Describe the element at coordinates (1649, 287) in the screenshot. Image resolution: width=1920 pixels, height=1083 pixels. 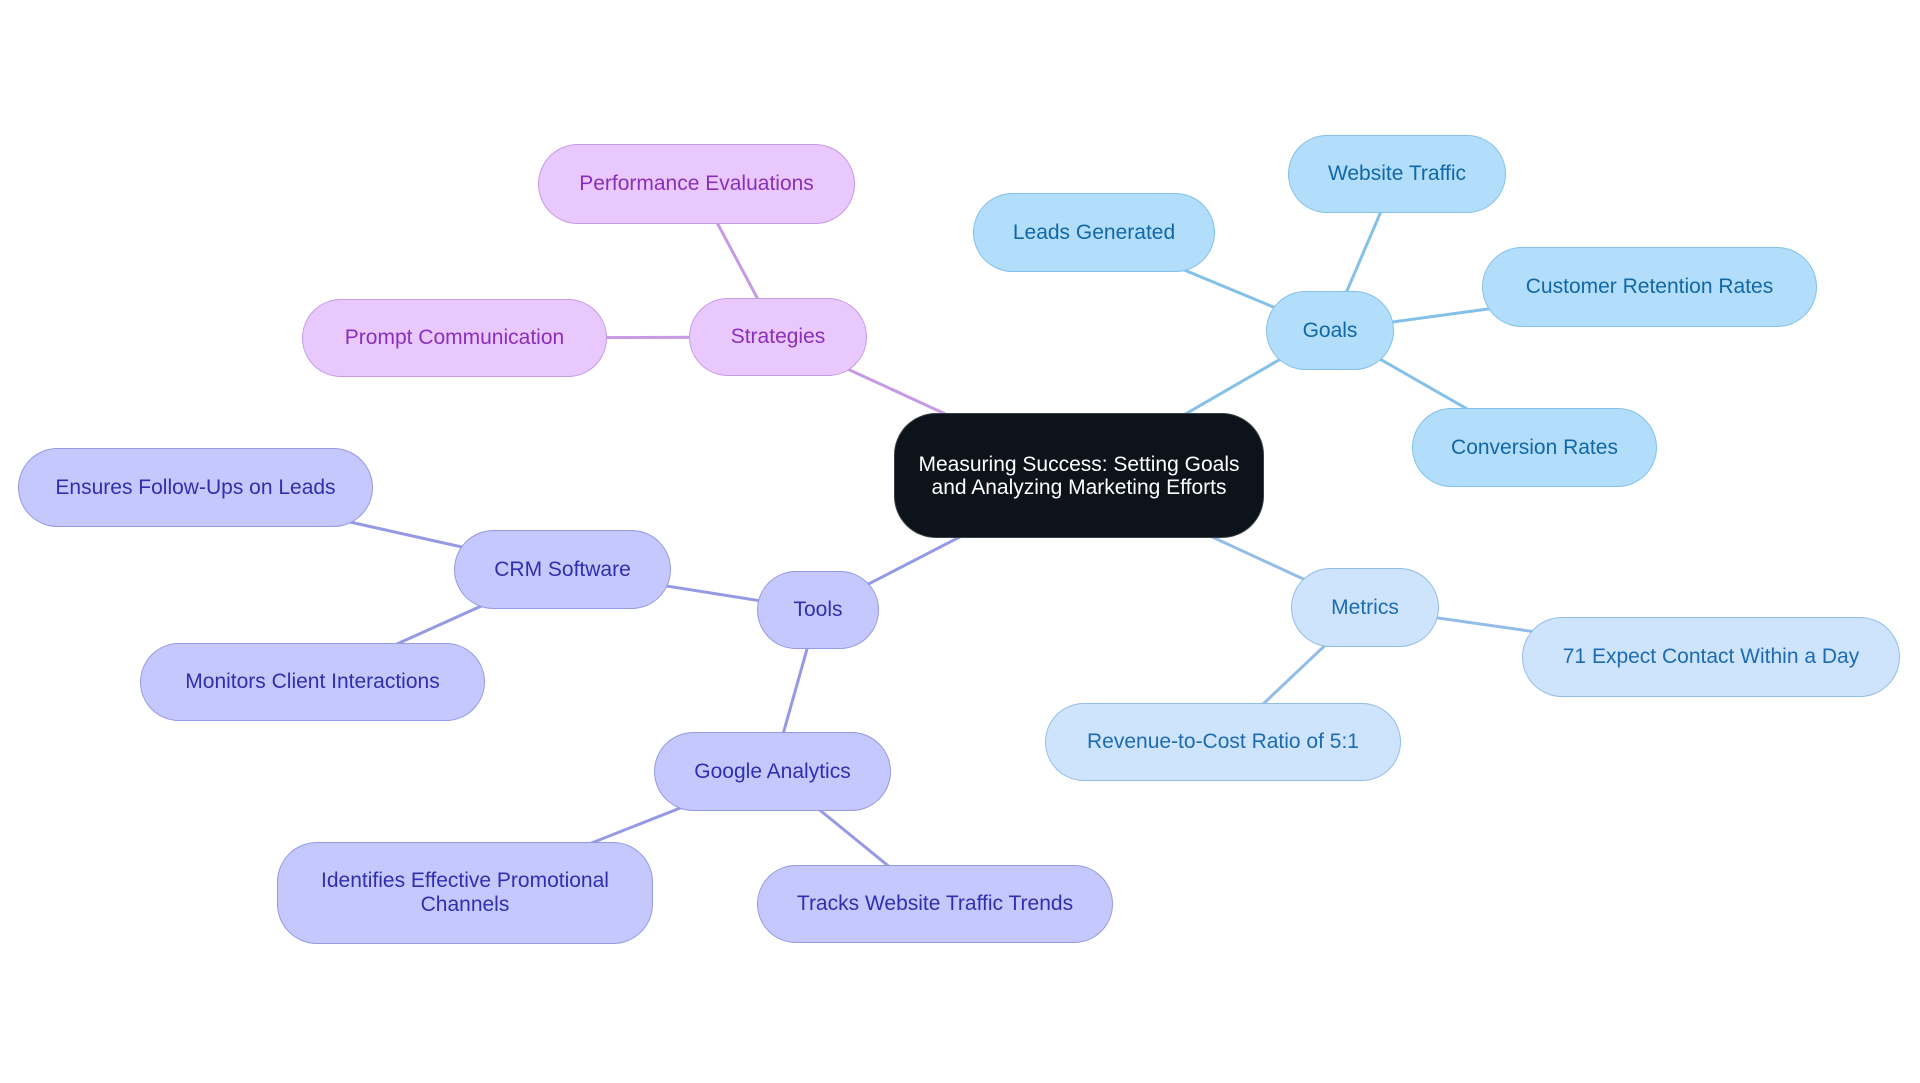
I see `node-customer-retention-rates: Customer Retention Rates` at that location.